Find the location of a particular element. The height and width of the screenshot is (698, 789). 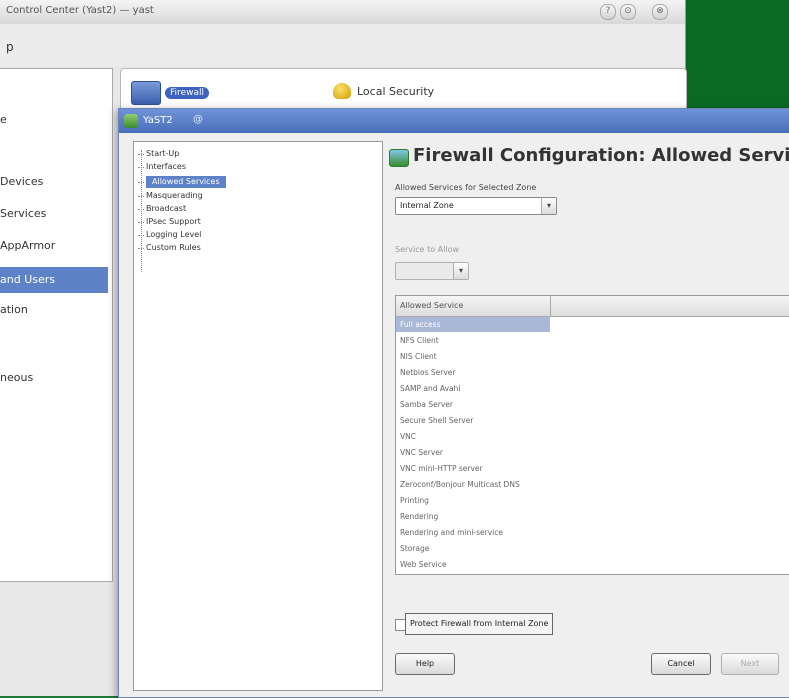

category-item-services: Services is located at coordinates (54, 214).